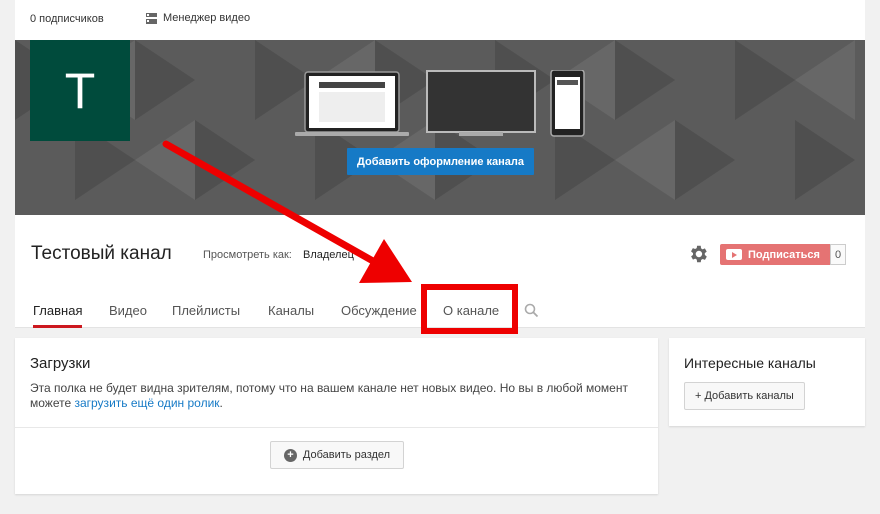 Image resolution: width=880 pixels, height=514 pixels. What do you see at coordinates (291, 315) in the screenshot?
I see `tab-channels: Каналы` at bounding box center [291, 315].